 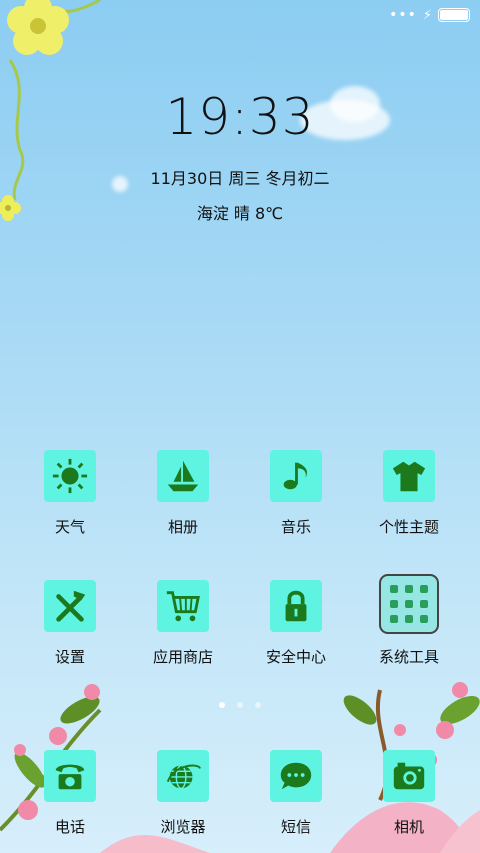 I want to click on app-system-tools-folder: 系统工具, so click(x=409, y=620).